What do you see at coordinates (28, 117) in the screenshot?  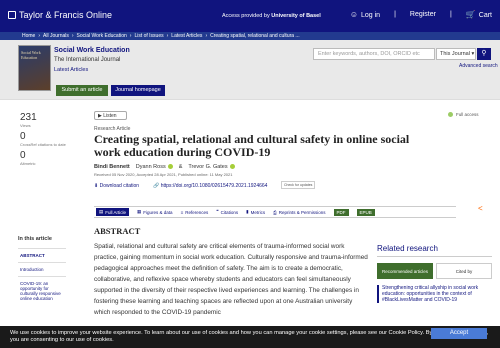 I see `views-count: 231` at bounding box center [28, 117].